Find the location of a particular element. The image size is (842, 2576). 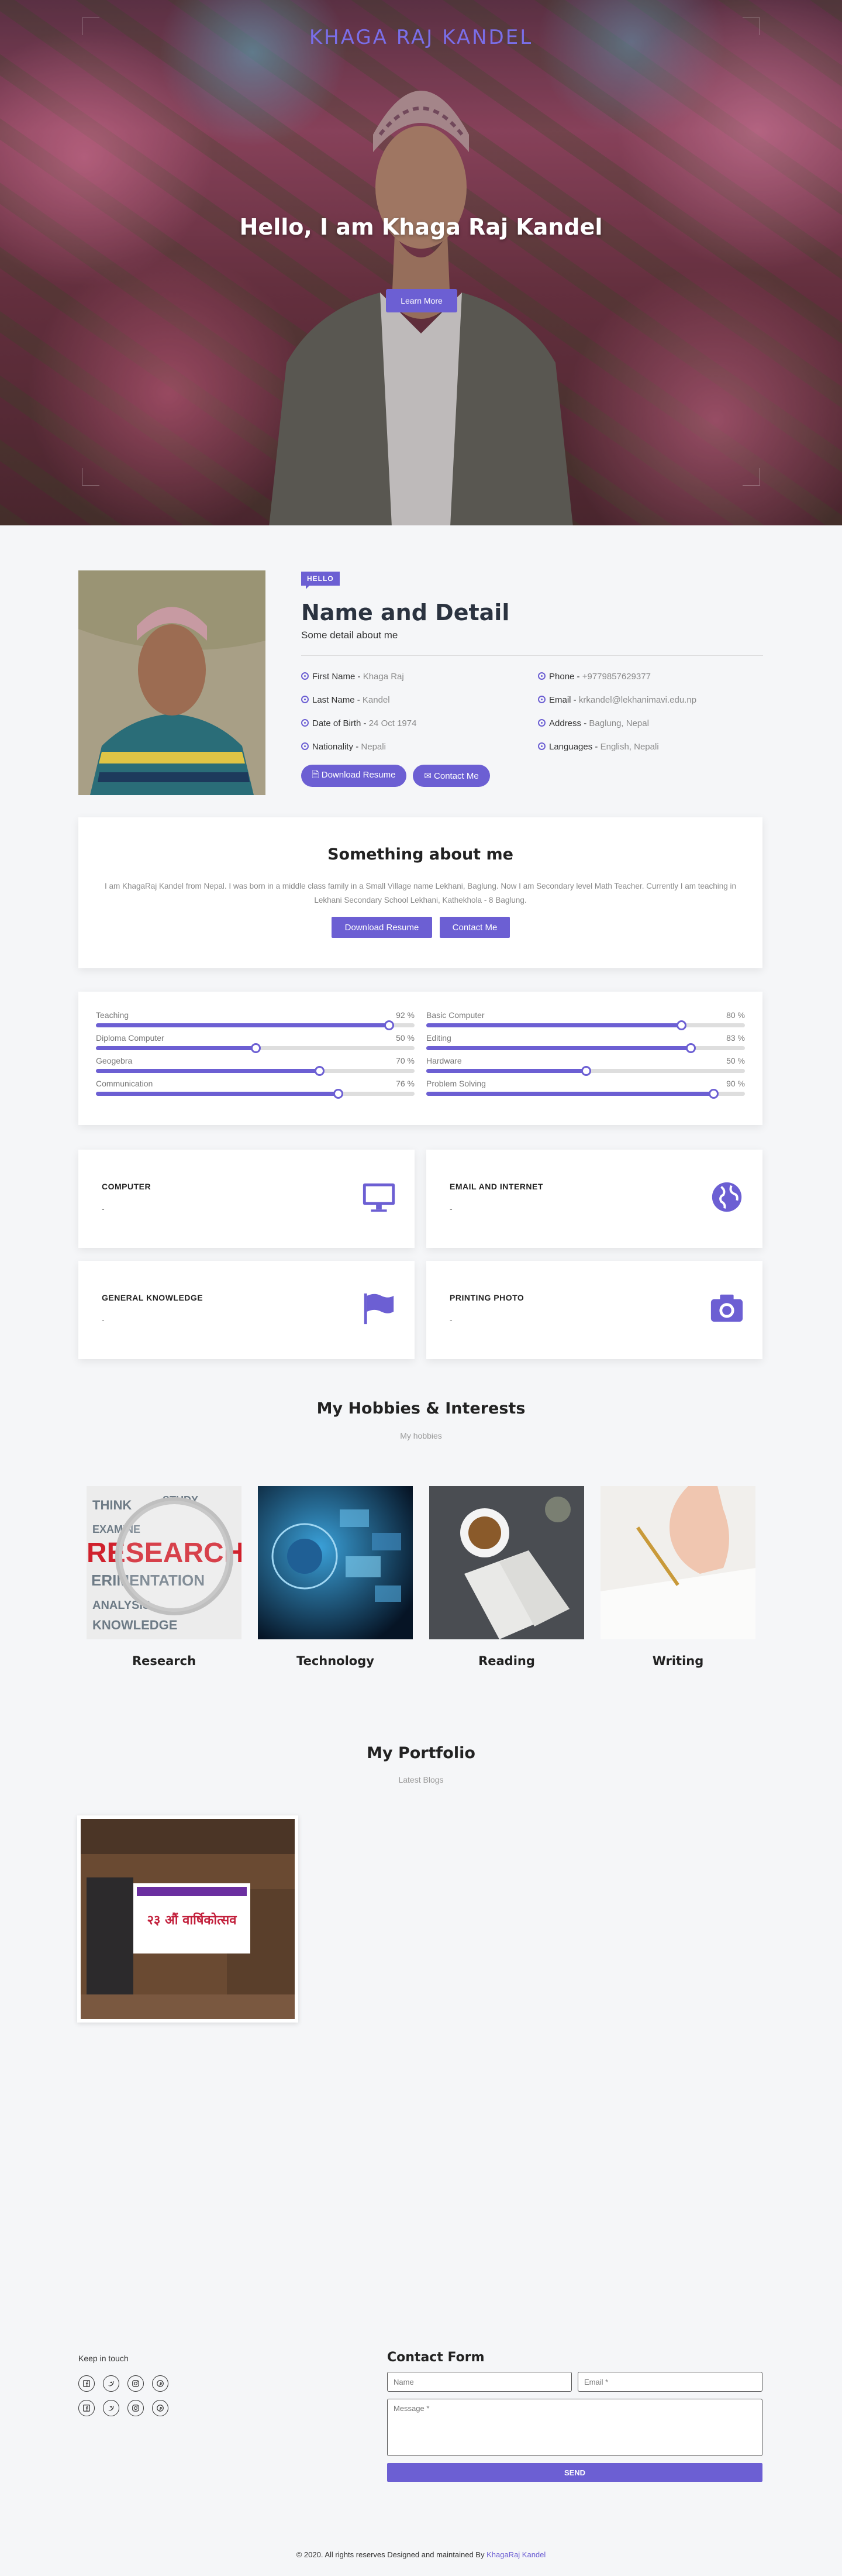

portfolio-item: २३ औं वार्षिकोत्सव is located at coordinates (187, 1919).